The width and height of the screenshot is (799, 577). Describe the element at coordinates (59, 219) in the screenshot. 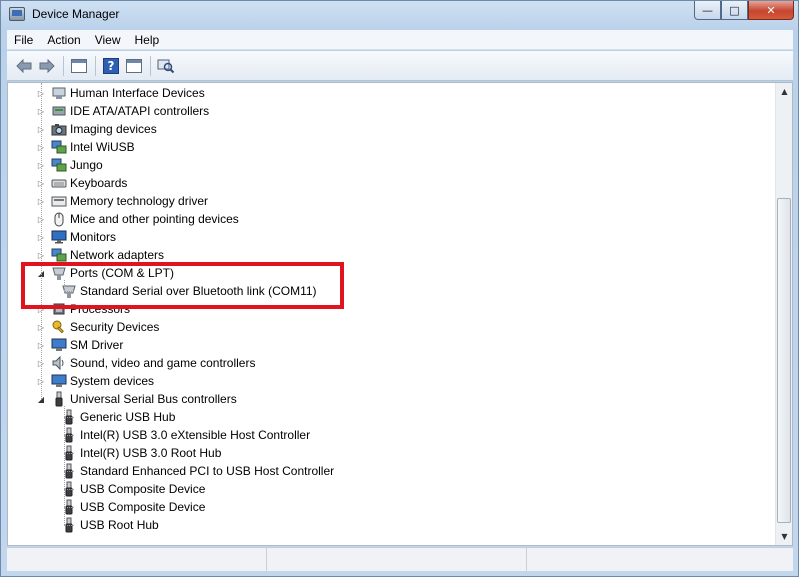

I see `mouse-icon` at that location.